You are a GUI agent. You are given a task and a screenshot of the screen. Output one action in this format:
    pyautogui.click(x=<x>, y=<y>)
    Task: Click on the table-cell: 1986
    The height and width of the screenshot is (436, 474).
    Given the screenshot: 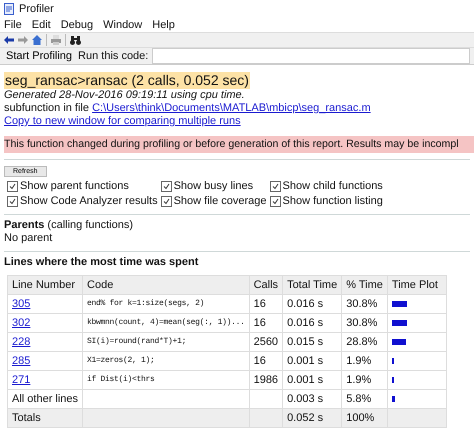 What is the action you would take?
    pyautogui.click(x=266, y=380)
    